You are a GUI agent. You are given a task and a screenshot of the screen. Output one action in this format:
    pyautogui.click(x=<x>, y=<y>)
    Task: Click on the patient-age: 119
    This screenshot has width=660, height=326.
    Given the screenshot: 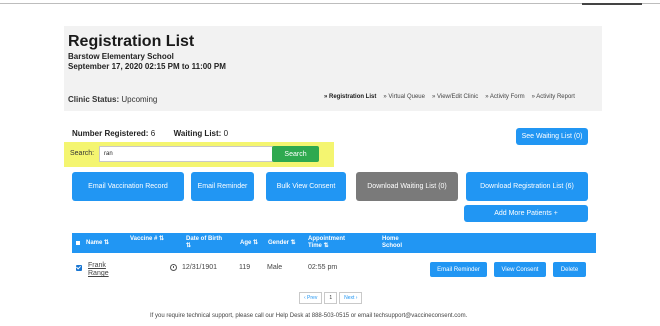 What is the action you would take?
    pyautogui.click(x=245, y=267)
    